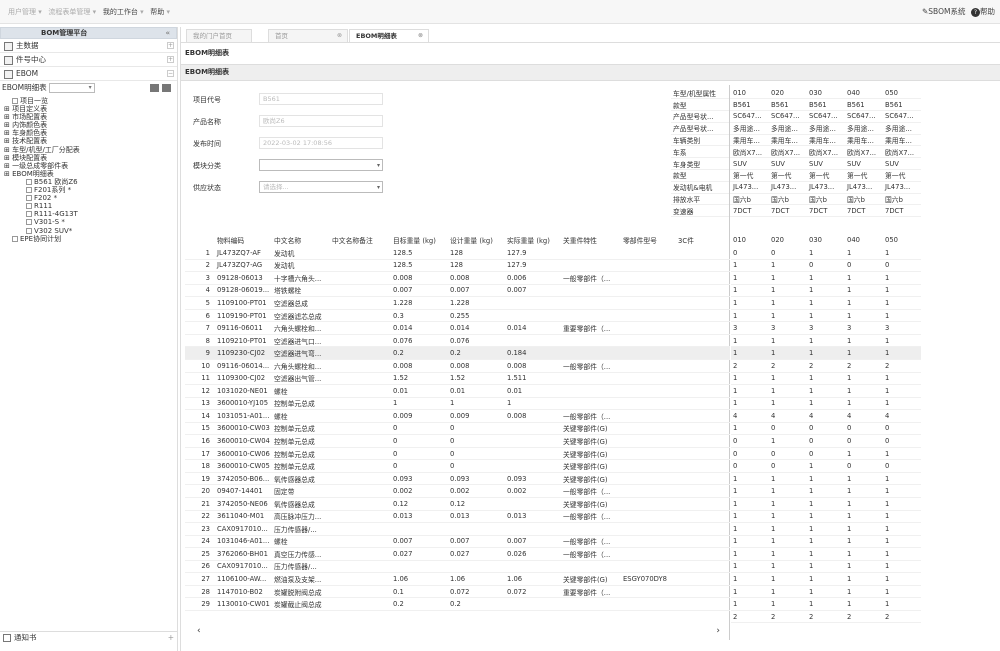 This screenshot has height=651, width=1000. What do you see at coordinates (71, 88) in the screenshot?
I see `sidebar-select: ▾` at bounding box center [71, 88].